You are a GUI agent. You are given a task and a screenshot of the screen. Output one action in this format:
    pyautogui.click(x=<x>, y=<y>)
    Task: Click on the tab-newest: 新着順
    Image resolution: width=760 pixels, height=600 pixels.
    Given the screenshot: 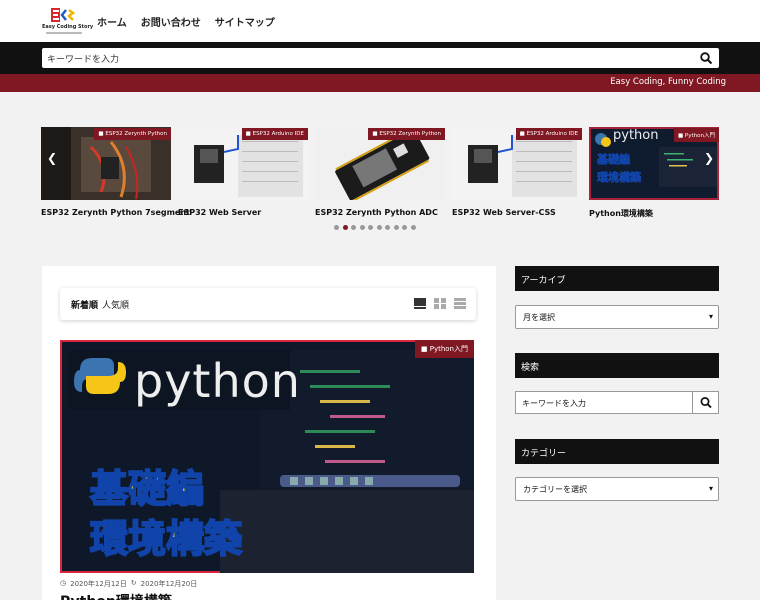 What is the action you would take?
    pyautogui.click(x=84, y=304)
    